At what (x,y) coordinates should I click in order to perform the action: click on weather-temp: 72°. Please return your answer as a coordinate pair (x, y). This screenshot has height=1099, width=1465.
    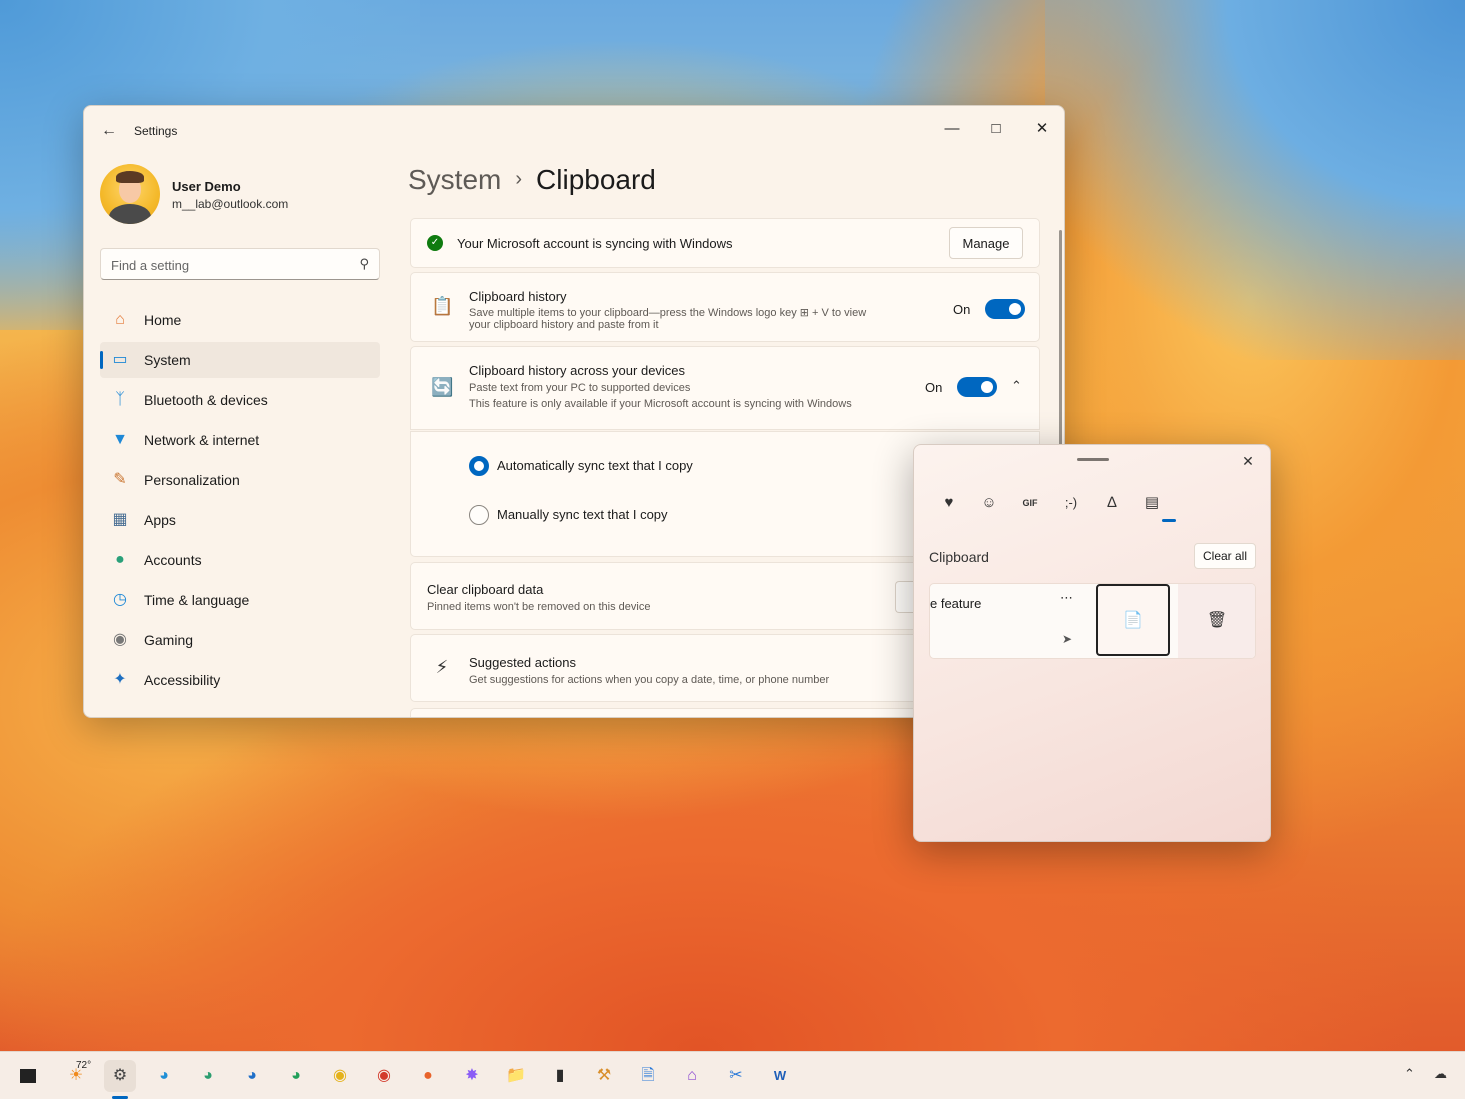
    Looking at the image, I should click on (84, 1065).